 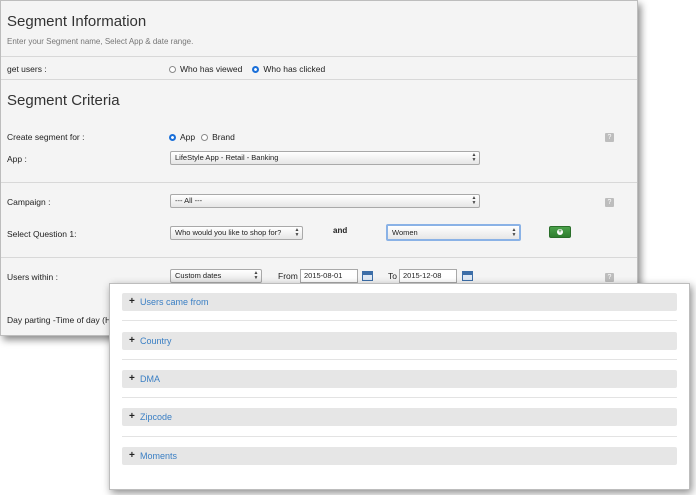 I want to click on radio-brand: Brand, so click(x=218, y=137).